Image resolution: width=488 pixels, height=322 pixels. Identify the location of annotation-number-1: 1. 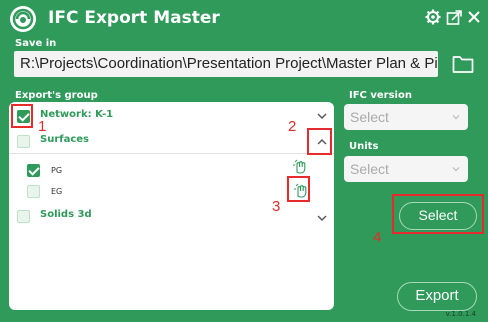
(42, 126).